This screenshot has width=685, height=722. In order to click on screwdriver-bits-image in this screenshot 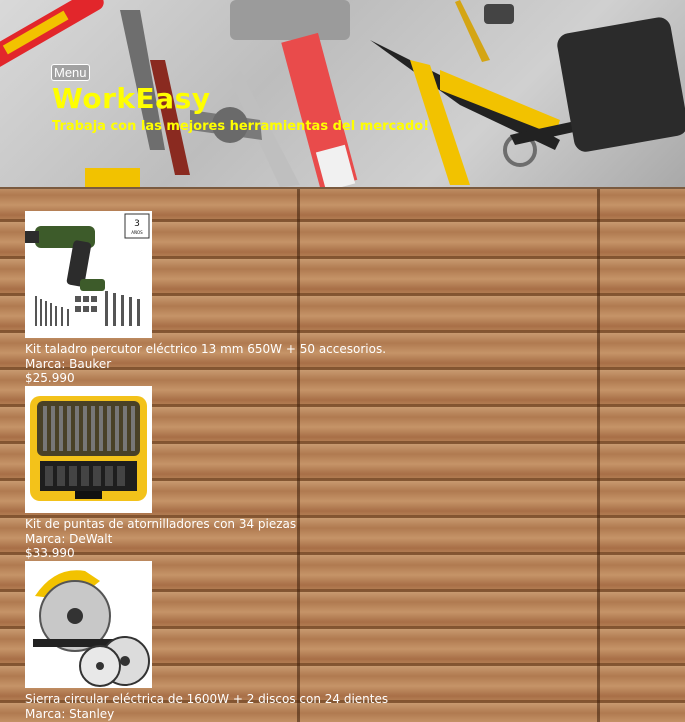, I will do `click(88, 449)`.